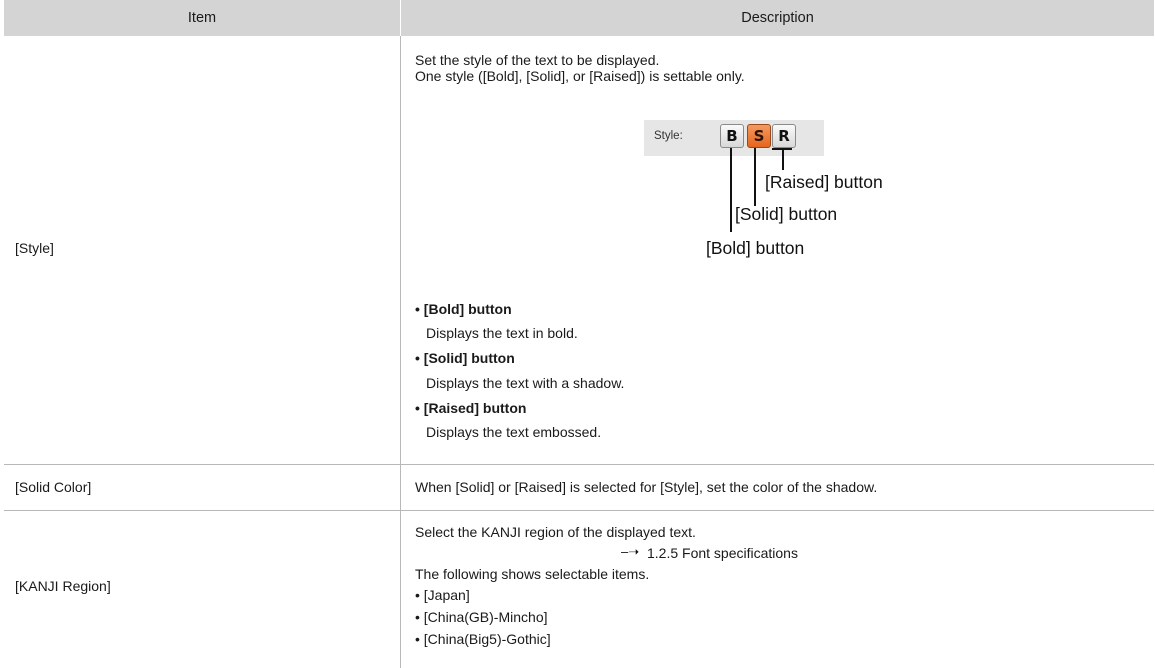 The height and width of the screenshot is (668, 1155). Describe the element at coordinates (777, 18) in the screenshot. I see `header-description: Description` at that location.